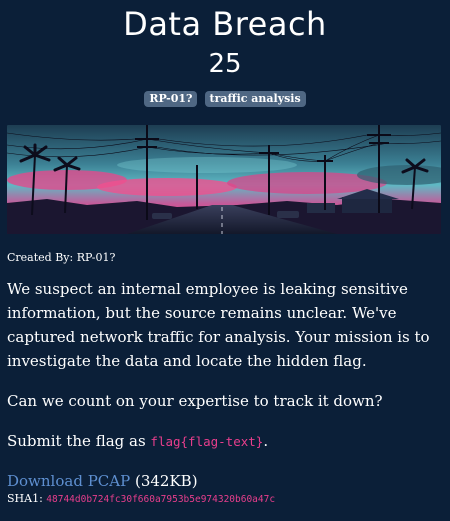  What do you see at coordinates (207, 441) in the screenshot?
I see `flag-format-code: flag{flag-text}` at bounding box center [207, 441].